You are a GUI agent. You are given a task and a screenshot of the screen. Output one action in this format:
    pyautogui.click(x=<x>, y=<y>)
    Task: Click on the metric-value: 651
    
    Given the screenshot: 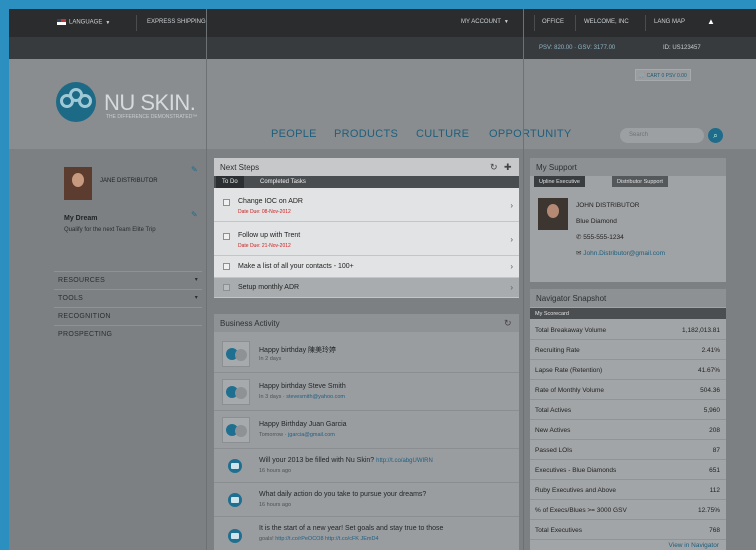 What is the action you would take?
    pyautogui.click(x=714, y=470)
    